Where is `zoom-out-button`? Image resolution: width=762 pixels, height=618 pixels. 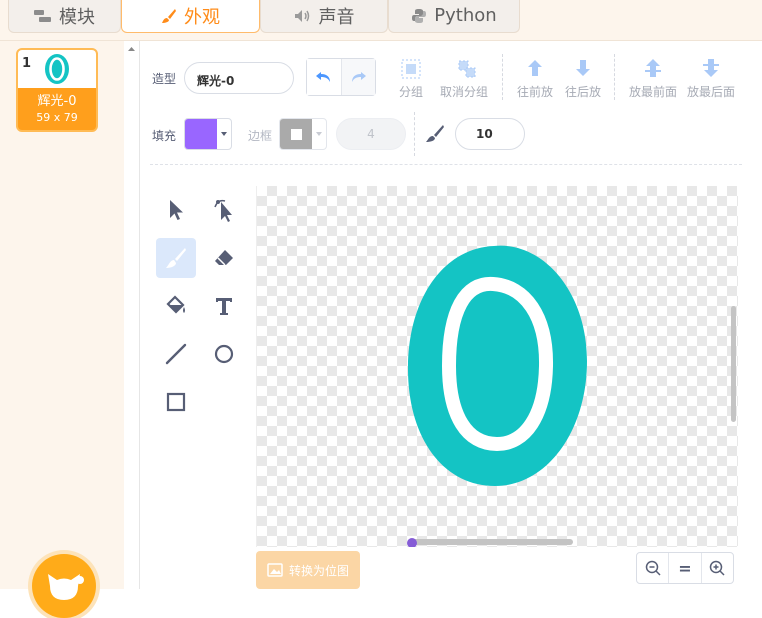
zoom-out-button is located at coordinates (652, 568).